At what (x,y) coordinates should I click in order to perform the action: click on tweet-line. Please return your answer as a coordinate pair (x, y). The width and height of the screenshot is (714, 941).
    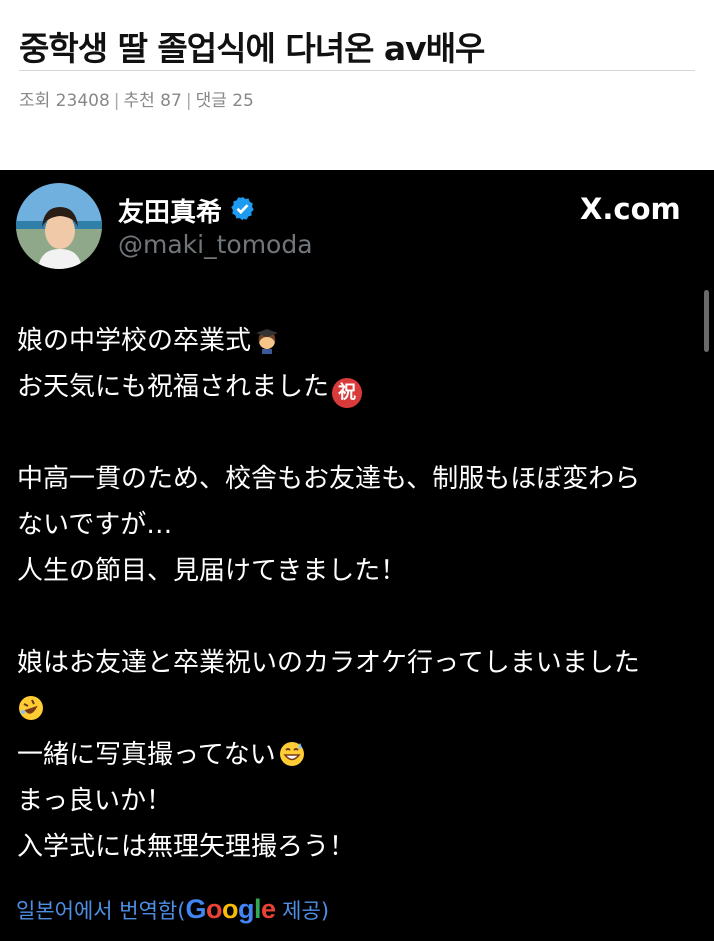
    Looking at the image, I should click on (362, 709).